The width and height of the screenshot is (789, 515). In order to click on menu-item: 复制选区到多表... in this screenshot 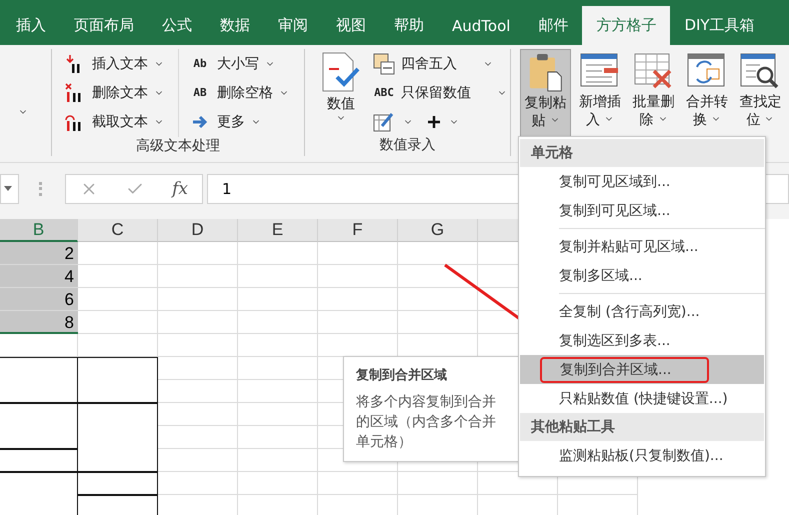, I will do `click(614, 341)`.